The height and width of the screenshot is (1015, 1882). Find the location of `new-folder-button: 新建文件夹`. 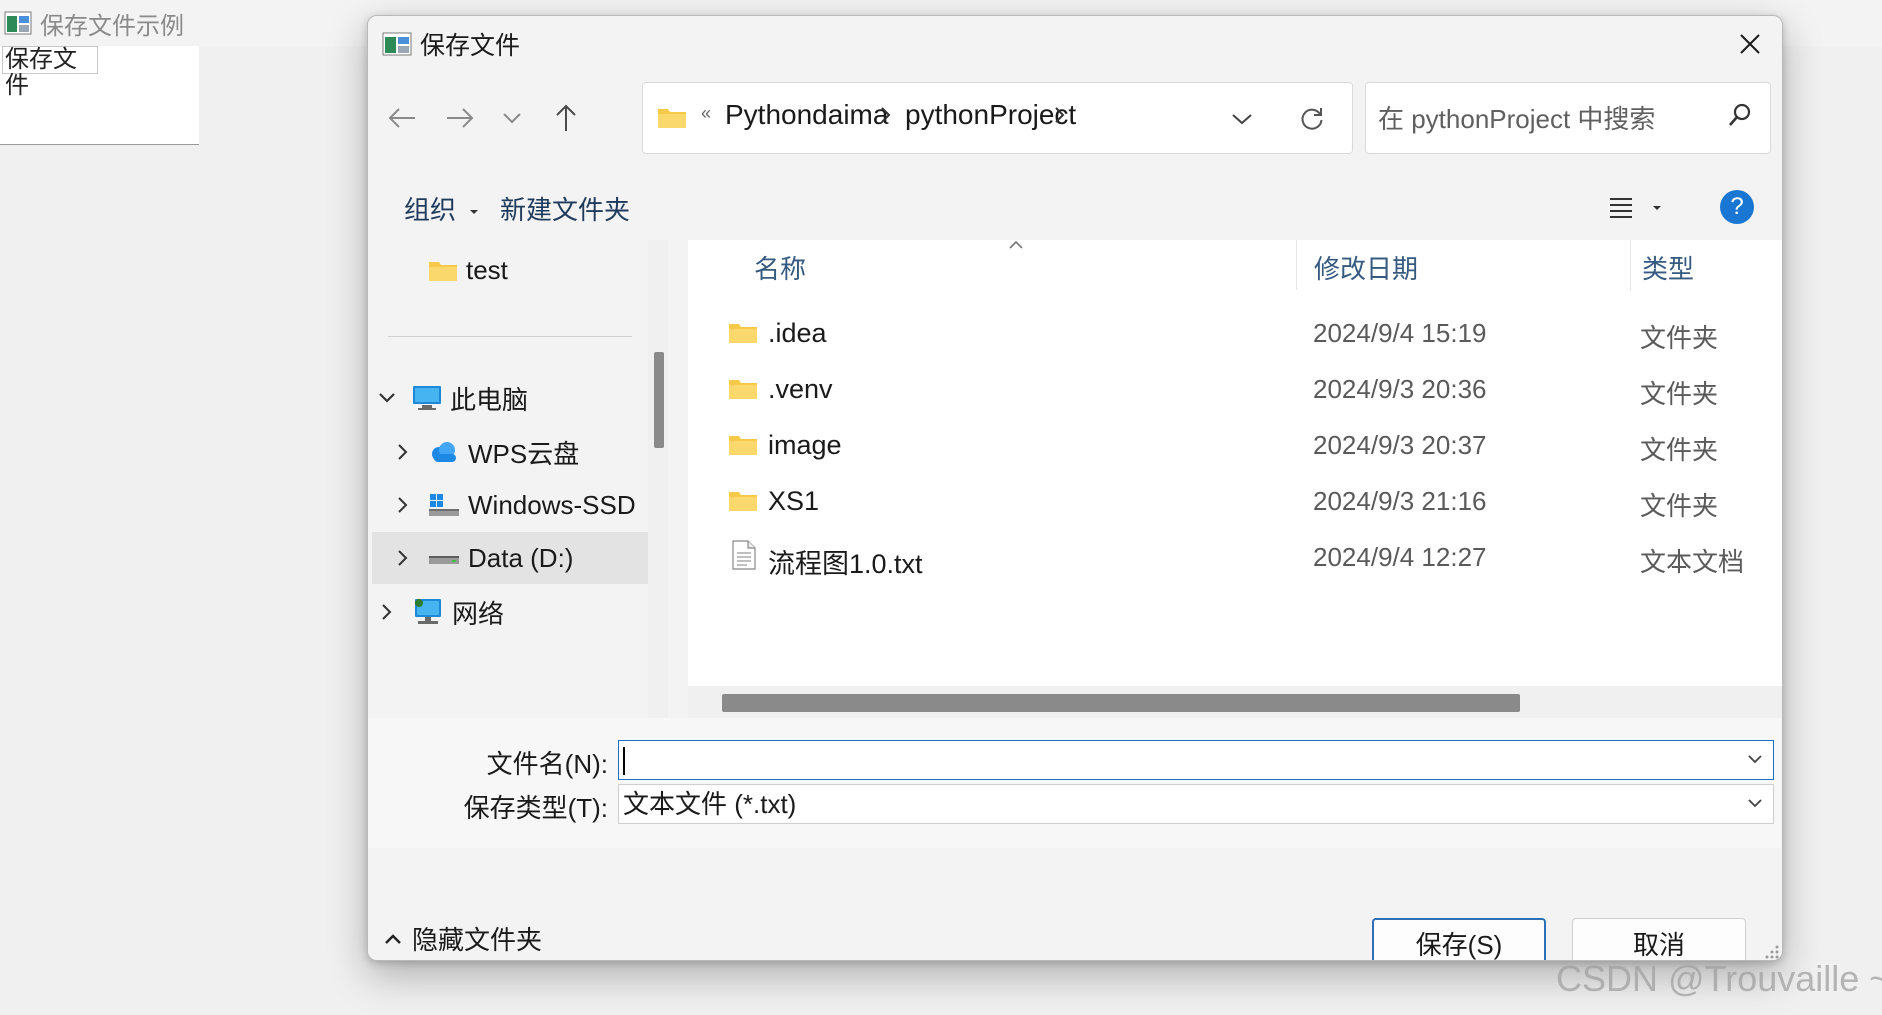

new-folder-button: 新建文件夹 is located at coordinates (565, 208).